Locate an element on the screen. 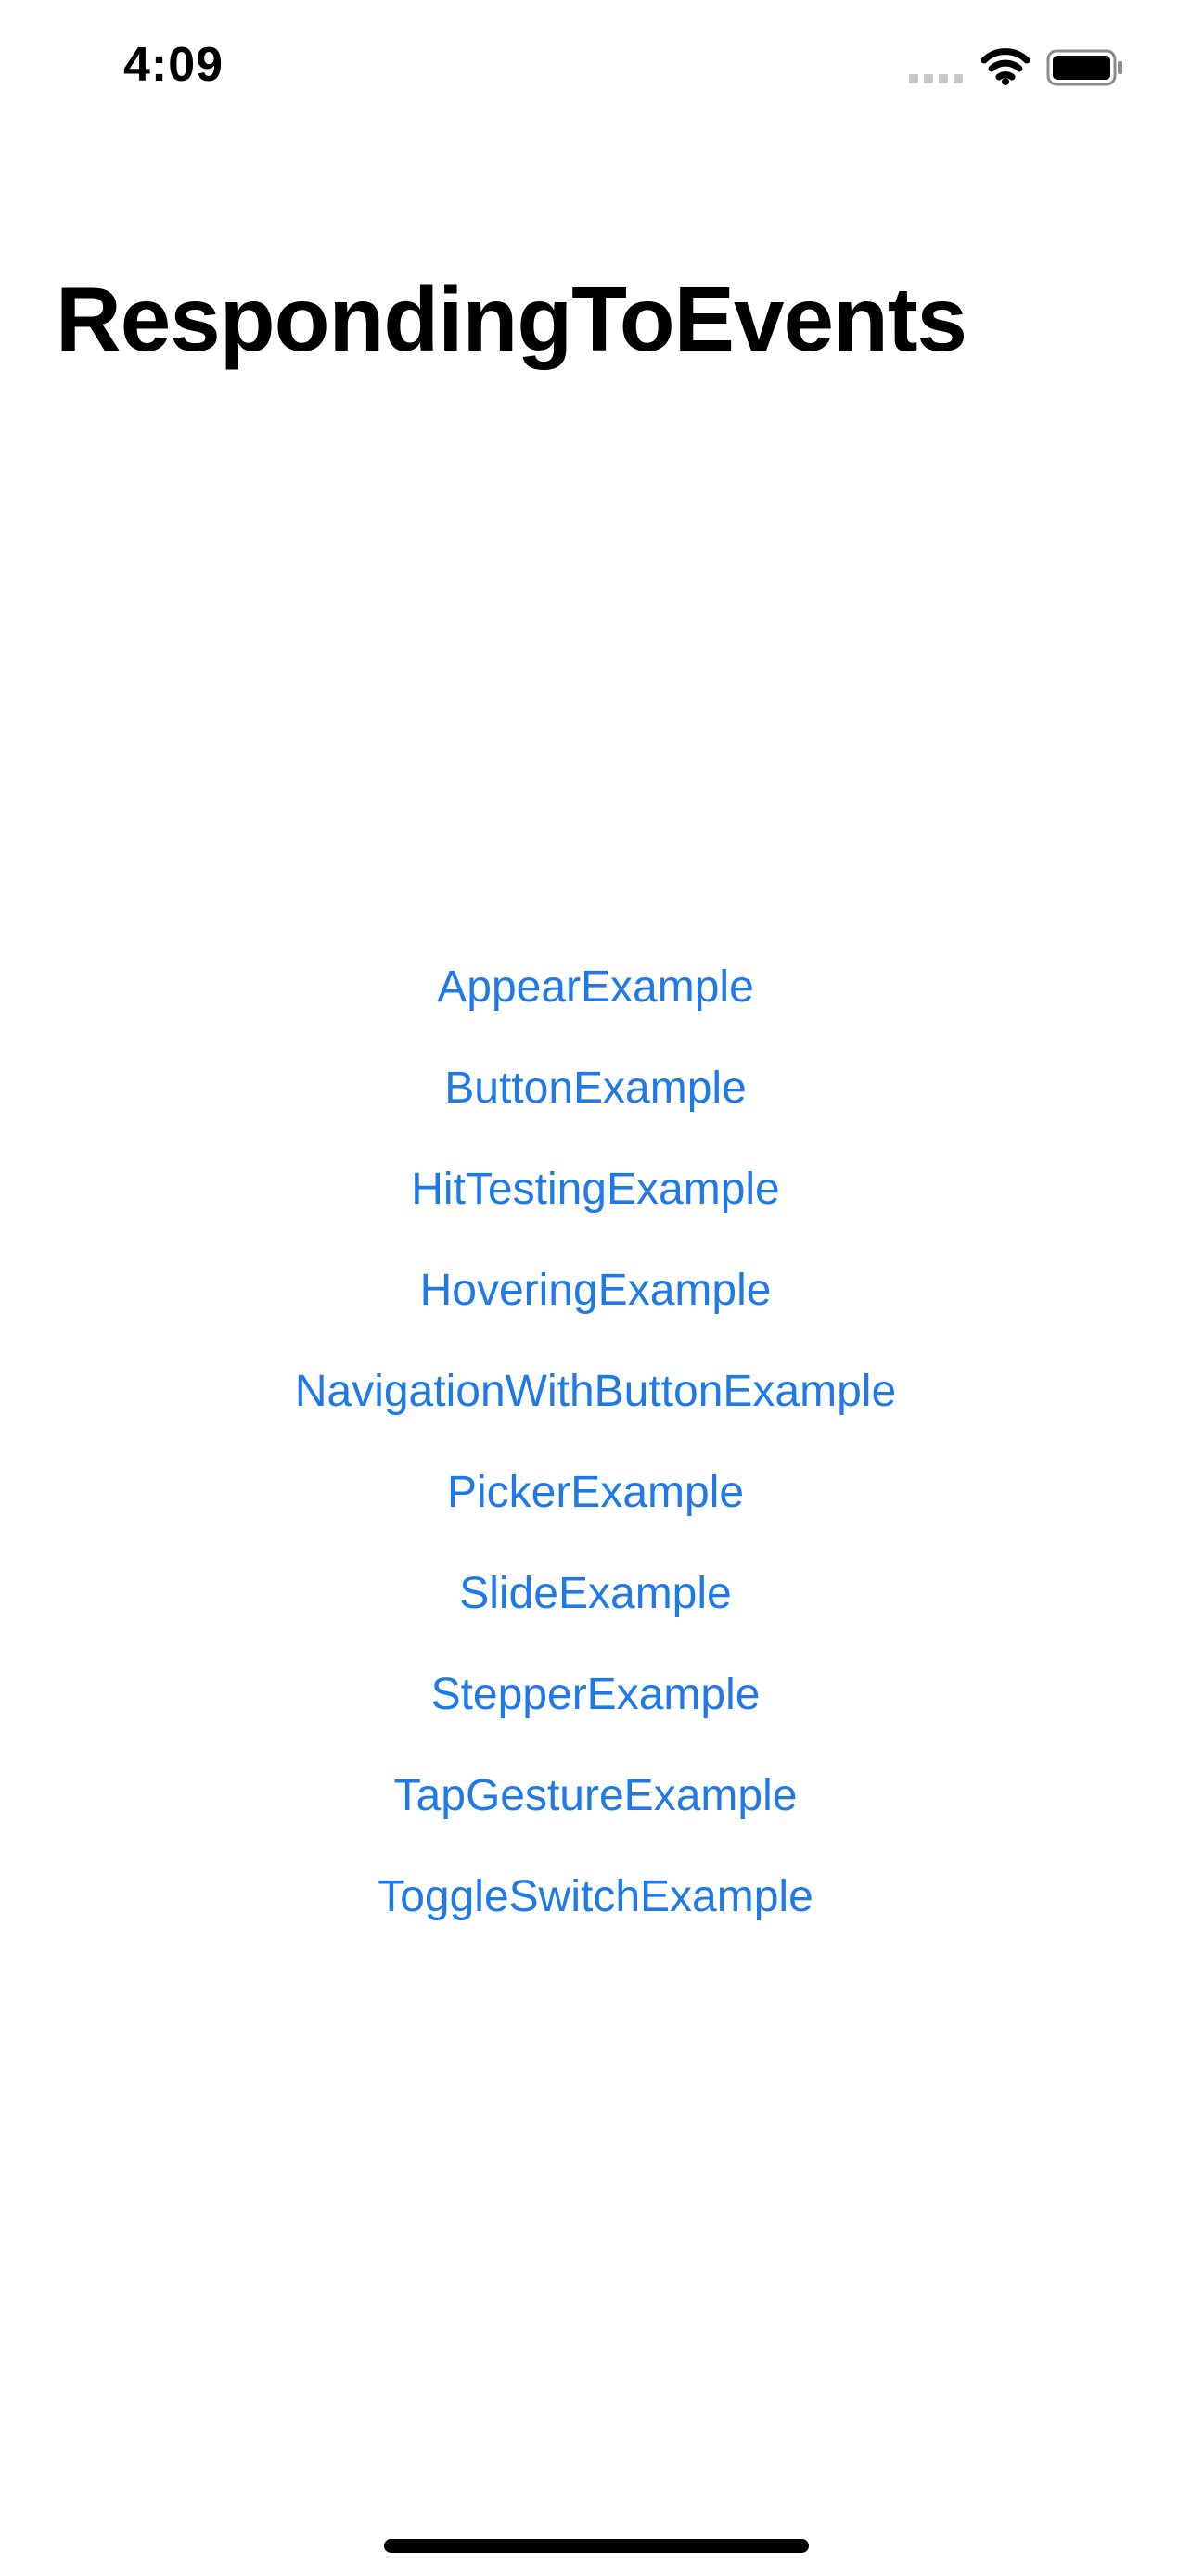 This screenshot has height=2576, width=1191. stepper-example-link: StepperExample is located at coordinates (596, 1694).